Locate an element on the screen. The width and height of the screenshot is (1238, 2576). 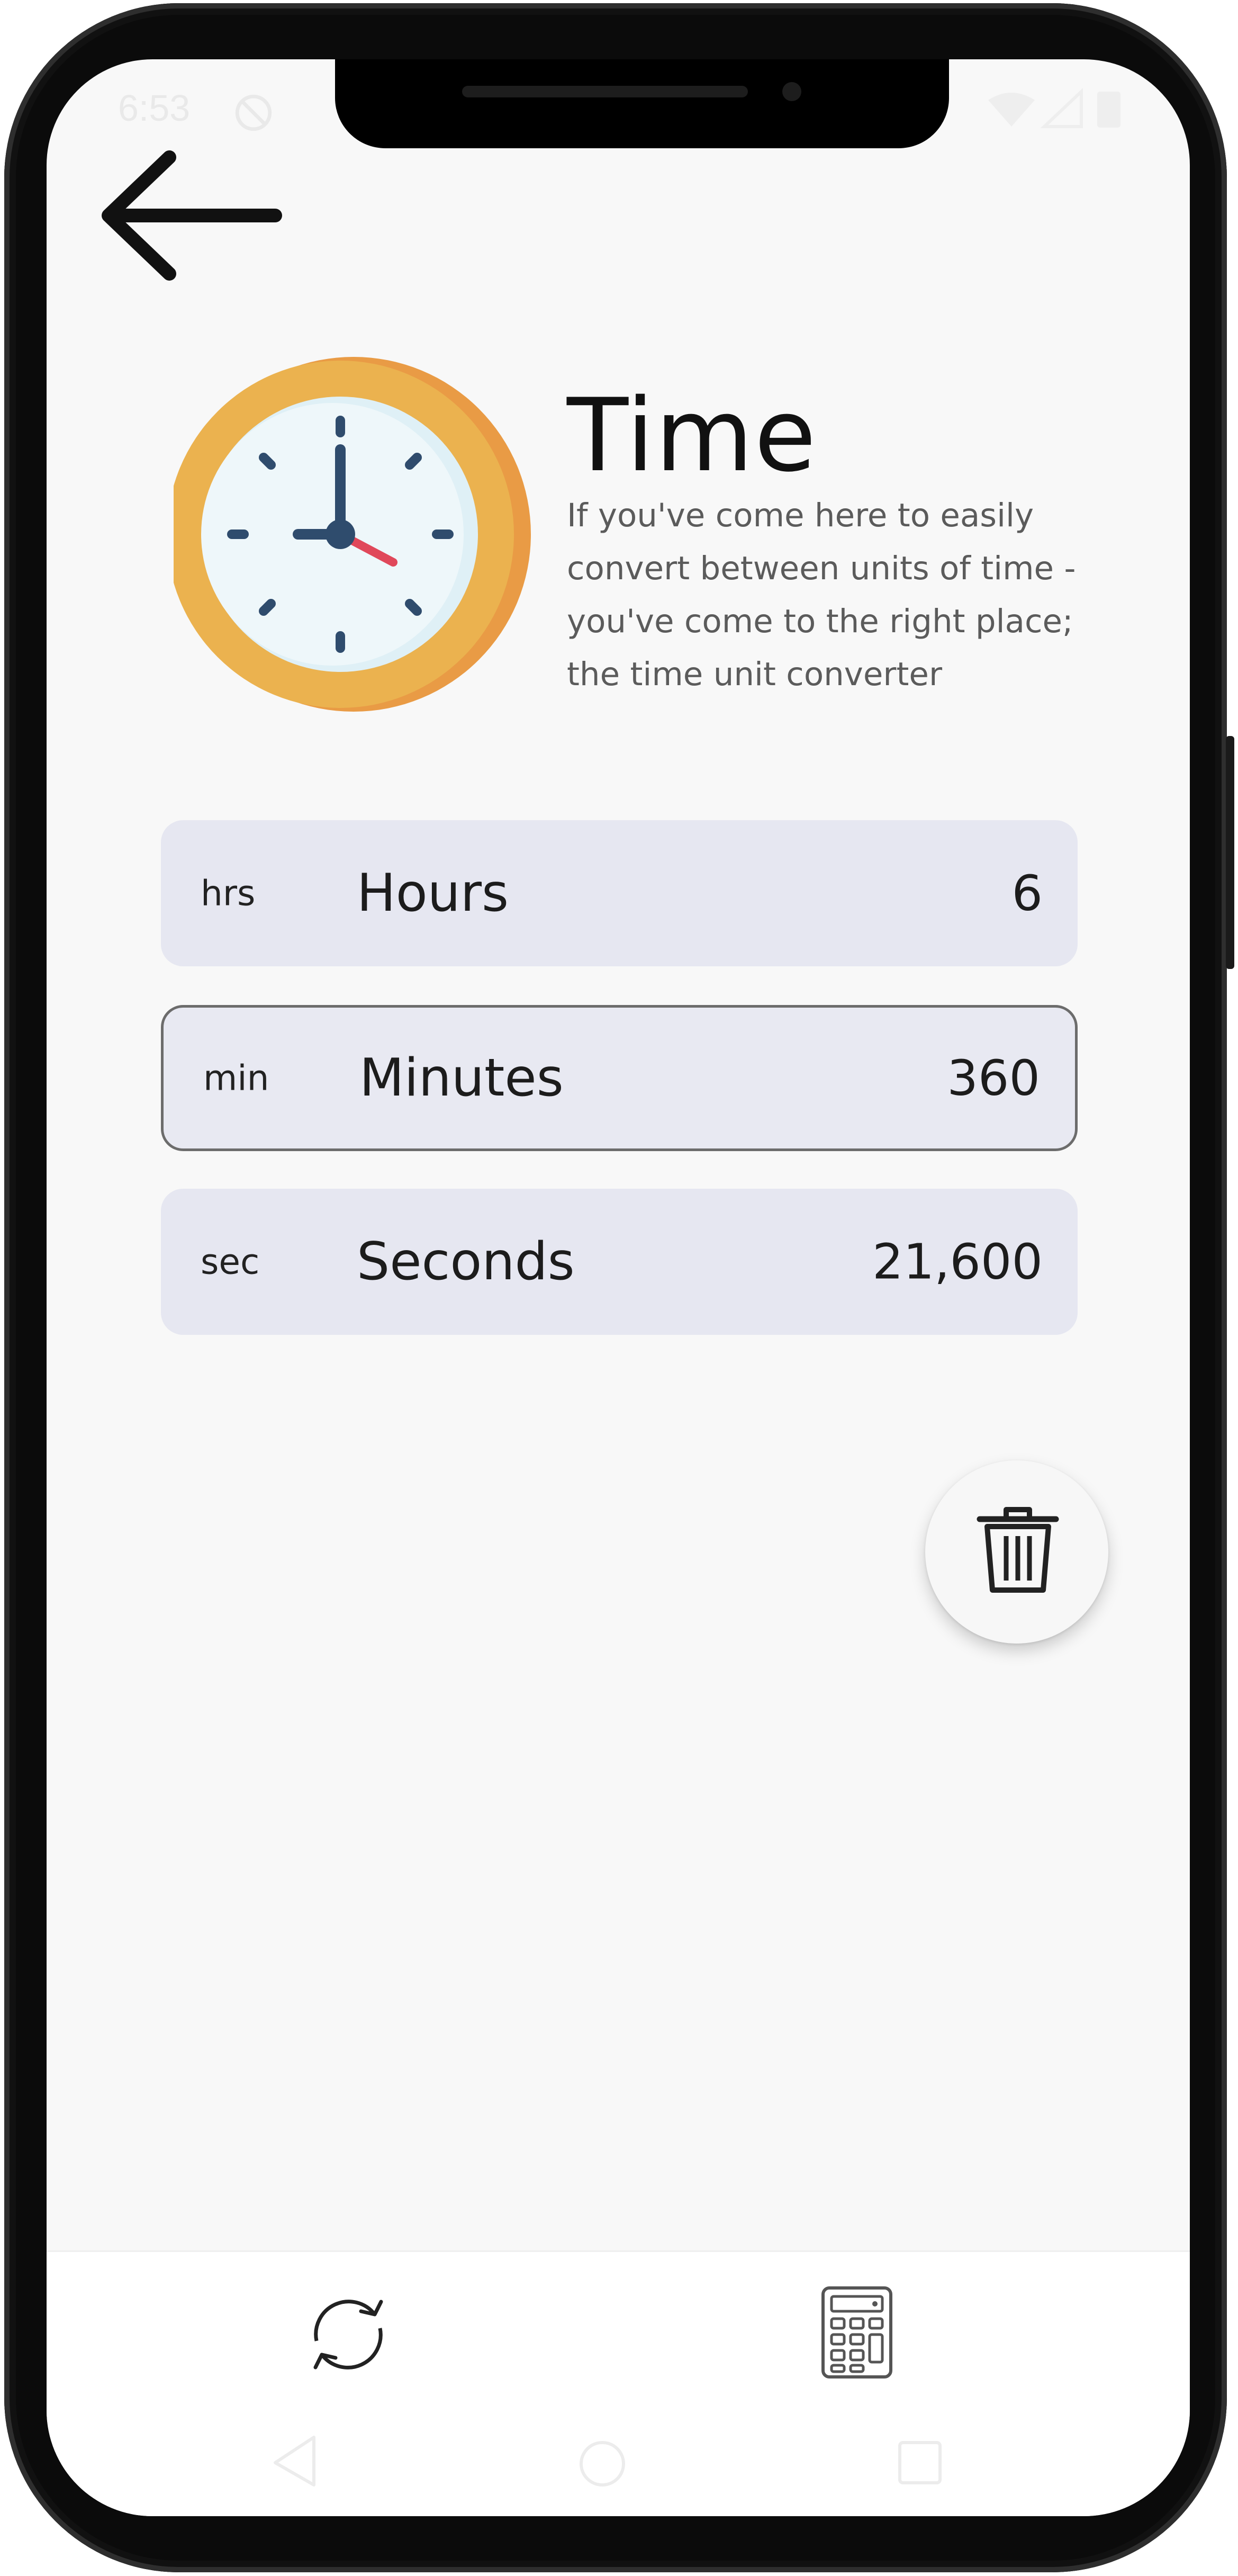
unit-row-minutes: min Minutes 360 is located at coordinates (619, 1078).